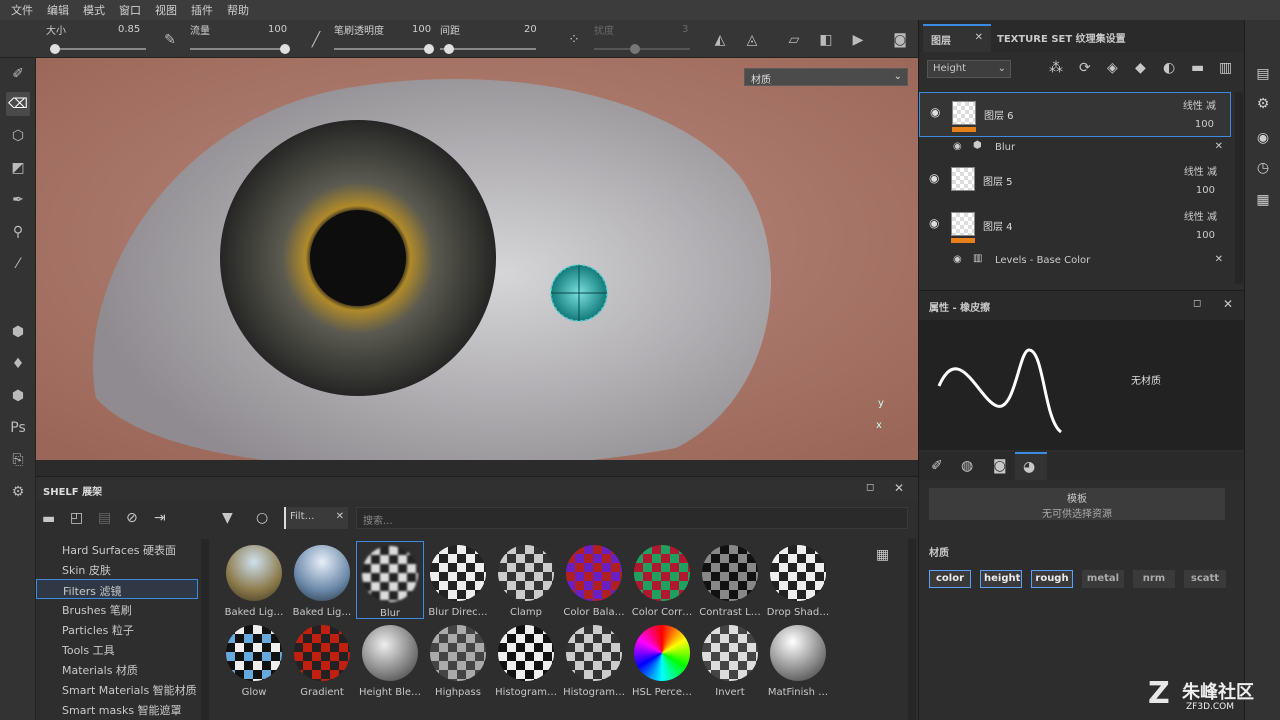 Image resolution: width=1280 pixels, height=720 pixels. What do you see at coordinates (1075, 261) in the screenshot?
I see `effect-row: ◉ ▥ Levels - Base Color ✕` at bounding box center [1075, 261].